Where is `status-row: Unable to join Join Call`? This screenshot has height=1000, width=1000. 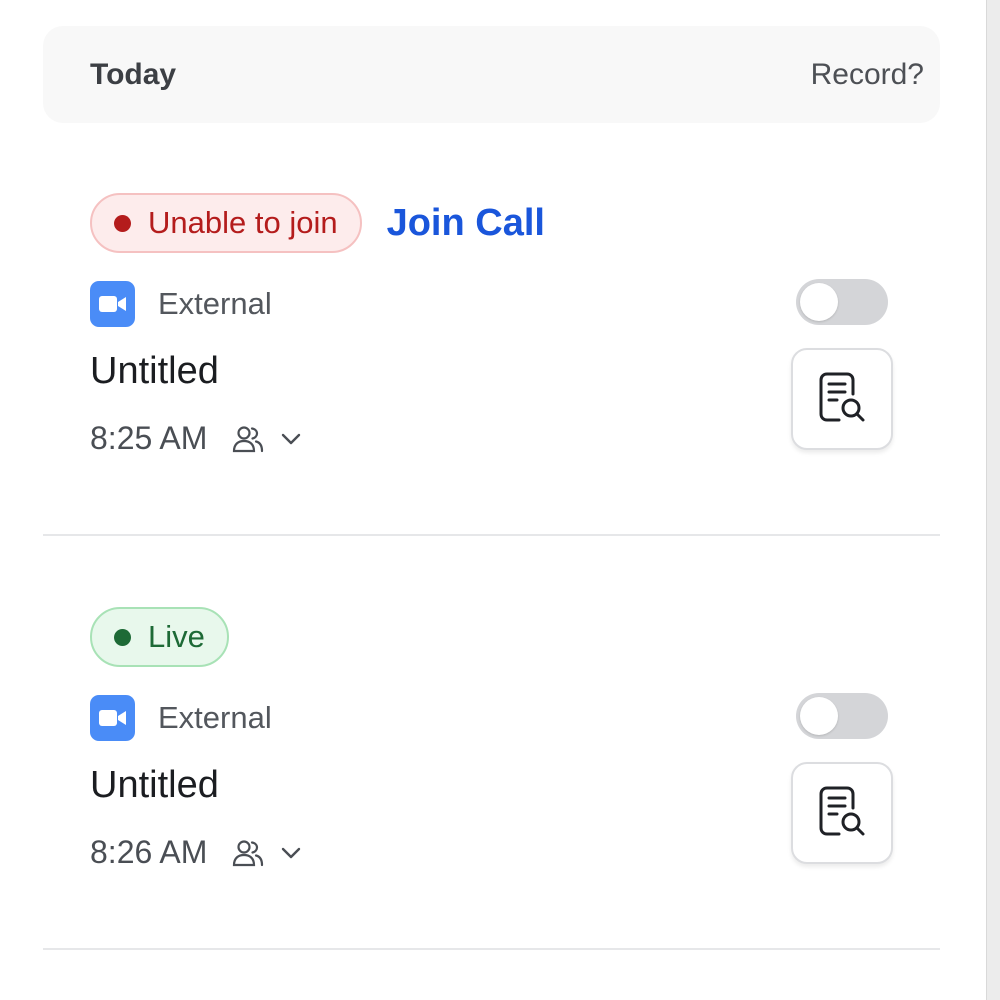
status-row: Unable to join Join Call is located at coordinates (317, 223).